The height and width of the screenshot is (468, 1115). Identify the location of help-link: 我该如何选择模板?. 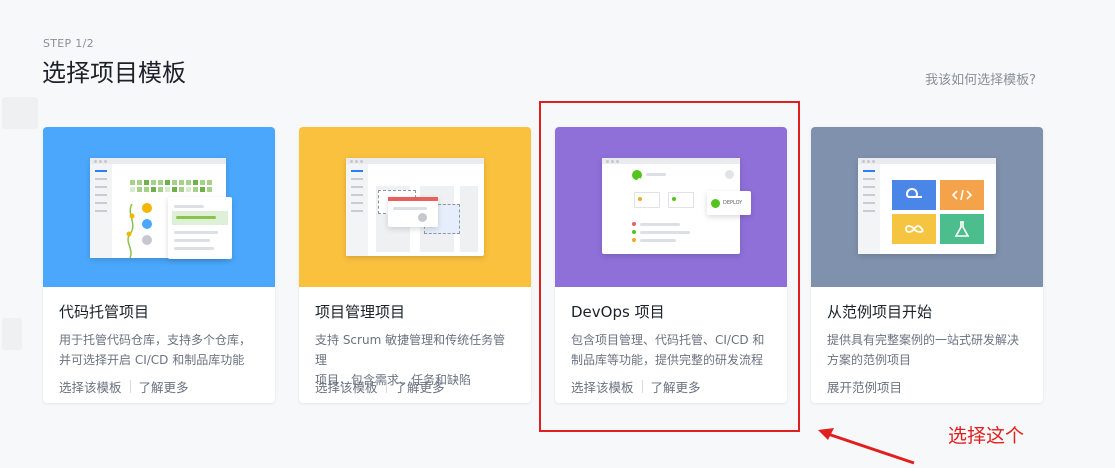
(980, 78).